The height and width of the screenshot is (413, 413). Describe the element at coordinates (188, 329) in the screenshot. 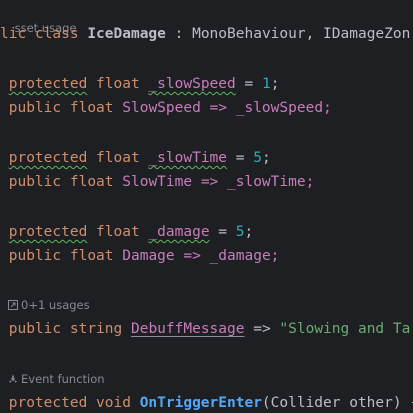

I see `property-name-debuff-message: DebuffMessage` at that location.